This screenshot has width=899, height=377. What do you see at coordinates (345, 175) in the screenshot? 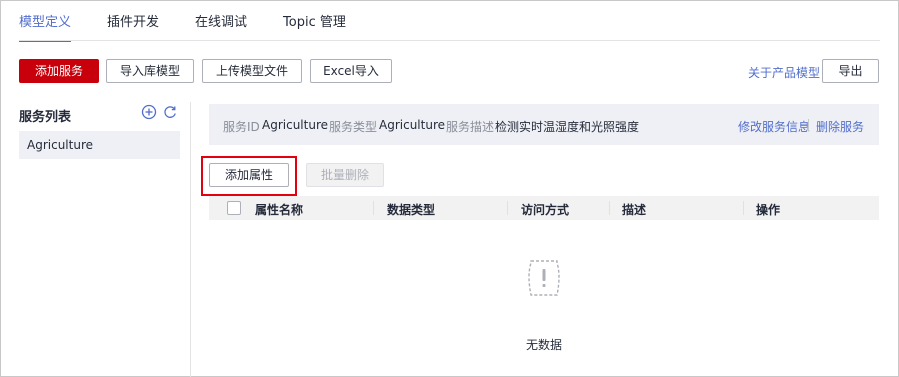
I see `batch-delete-button: 批量删除` at bounding box center [345, 175].